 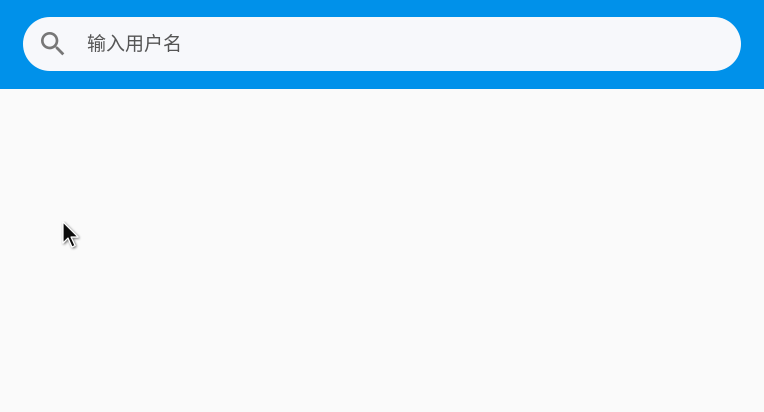 I want to click on search-box, so click(x=382, y=44).